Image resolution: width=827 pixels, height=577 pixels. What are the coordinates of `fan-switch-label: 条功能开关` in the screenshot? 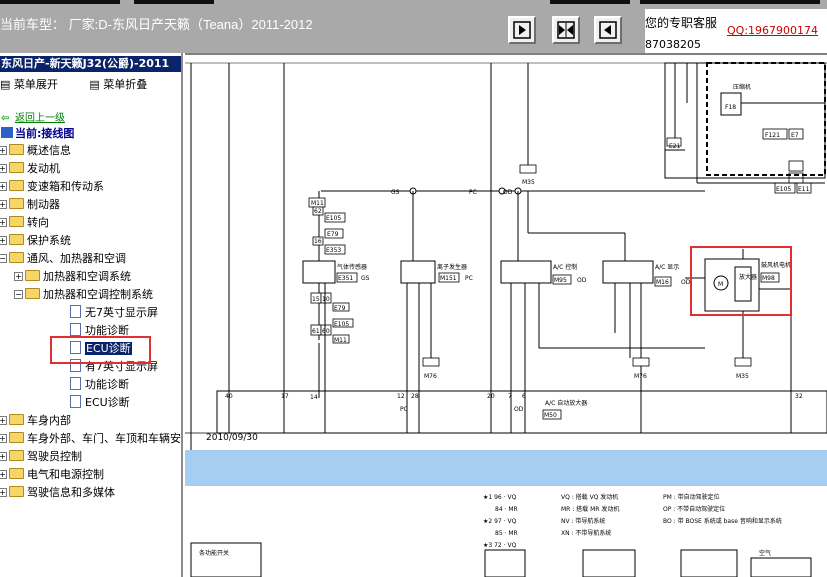 It's located at (214, 553).